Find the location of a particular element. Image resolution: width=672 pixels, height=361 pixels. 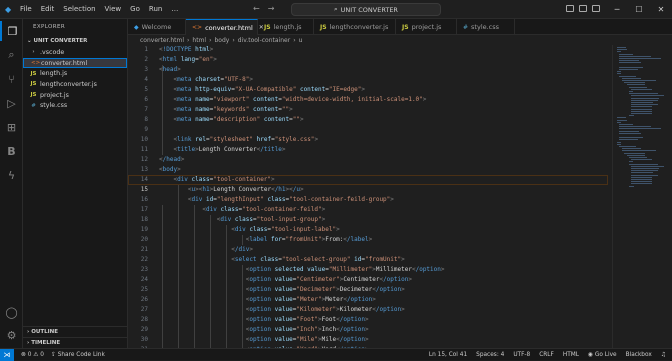

tree-item-length-js: JS length.js is located at coordinates (75, 73).